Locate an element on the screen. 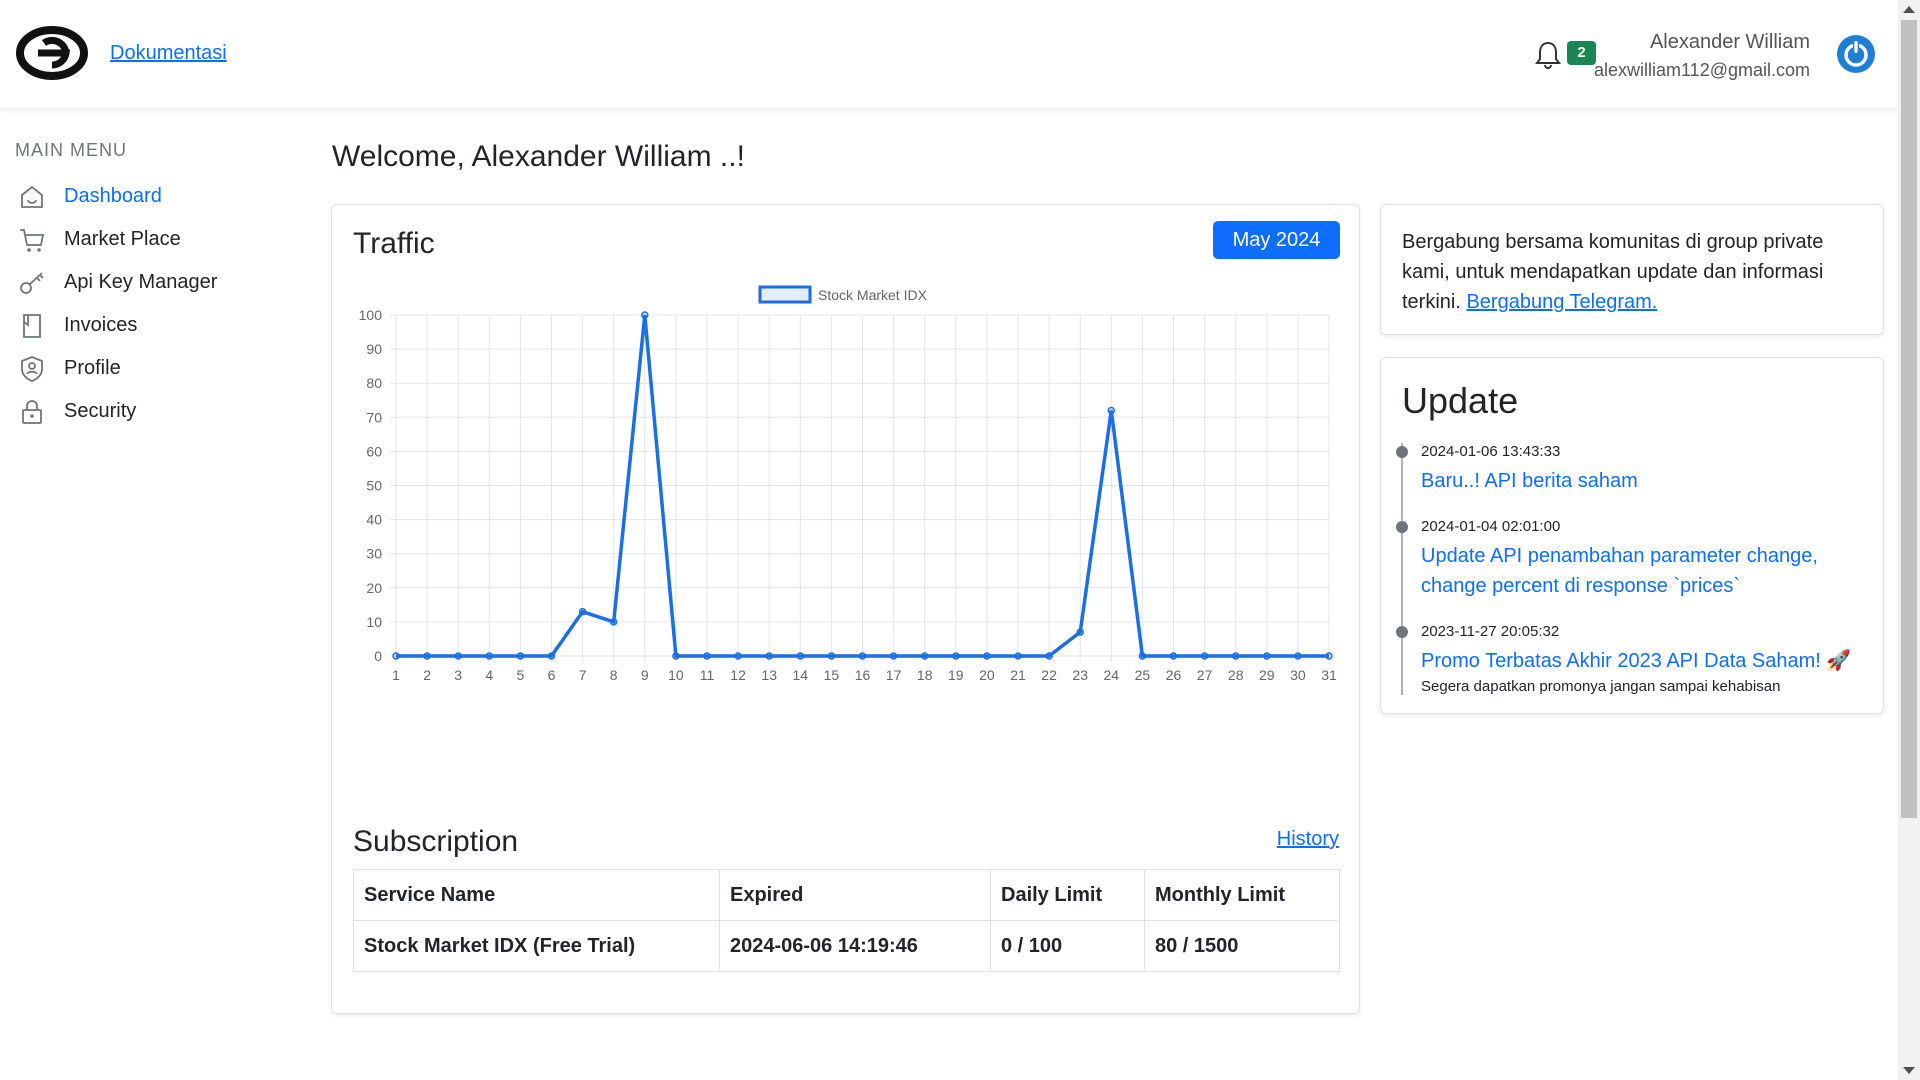 This screenshot has width=1920, height=1080. welcome-heading: Welcome, Alexander William ..! is located at coordinates (538, 156).